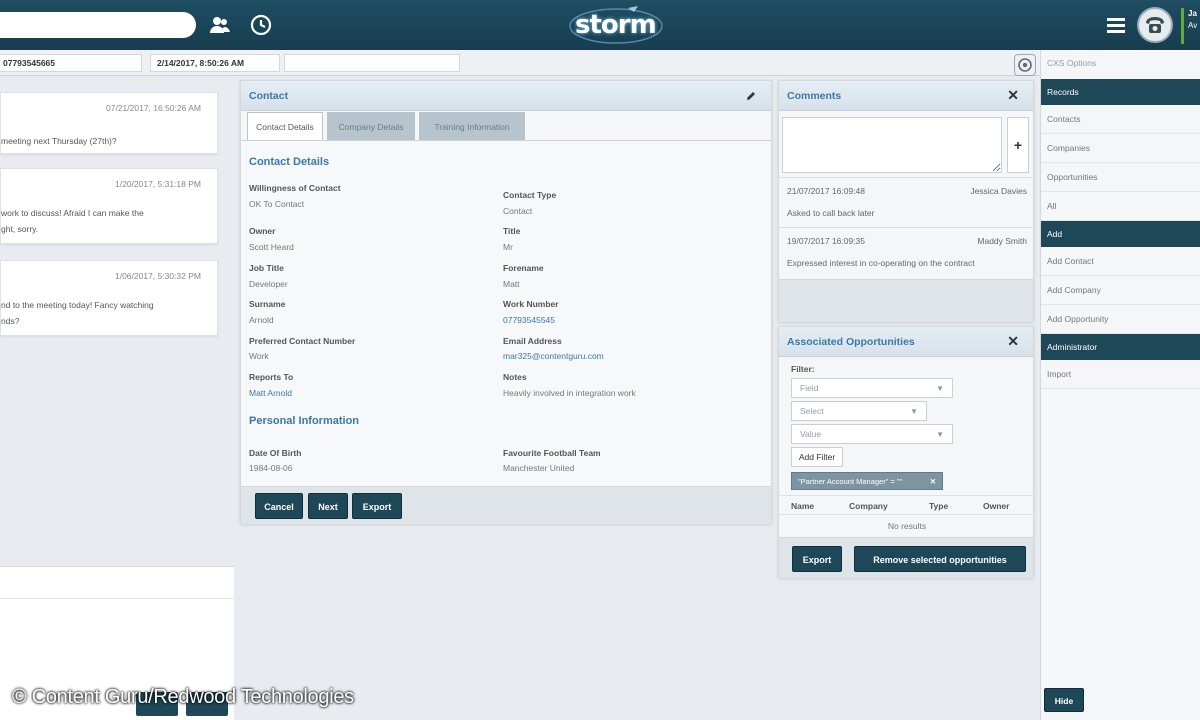 Image resolution: width=1200 pixels, height=720 pixels. I want to click on comment-author: Jessica Davies, so click(998, 191).